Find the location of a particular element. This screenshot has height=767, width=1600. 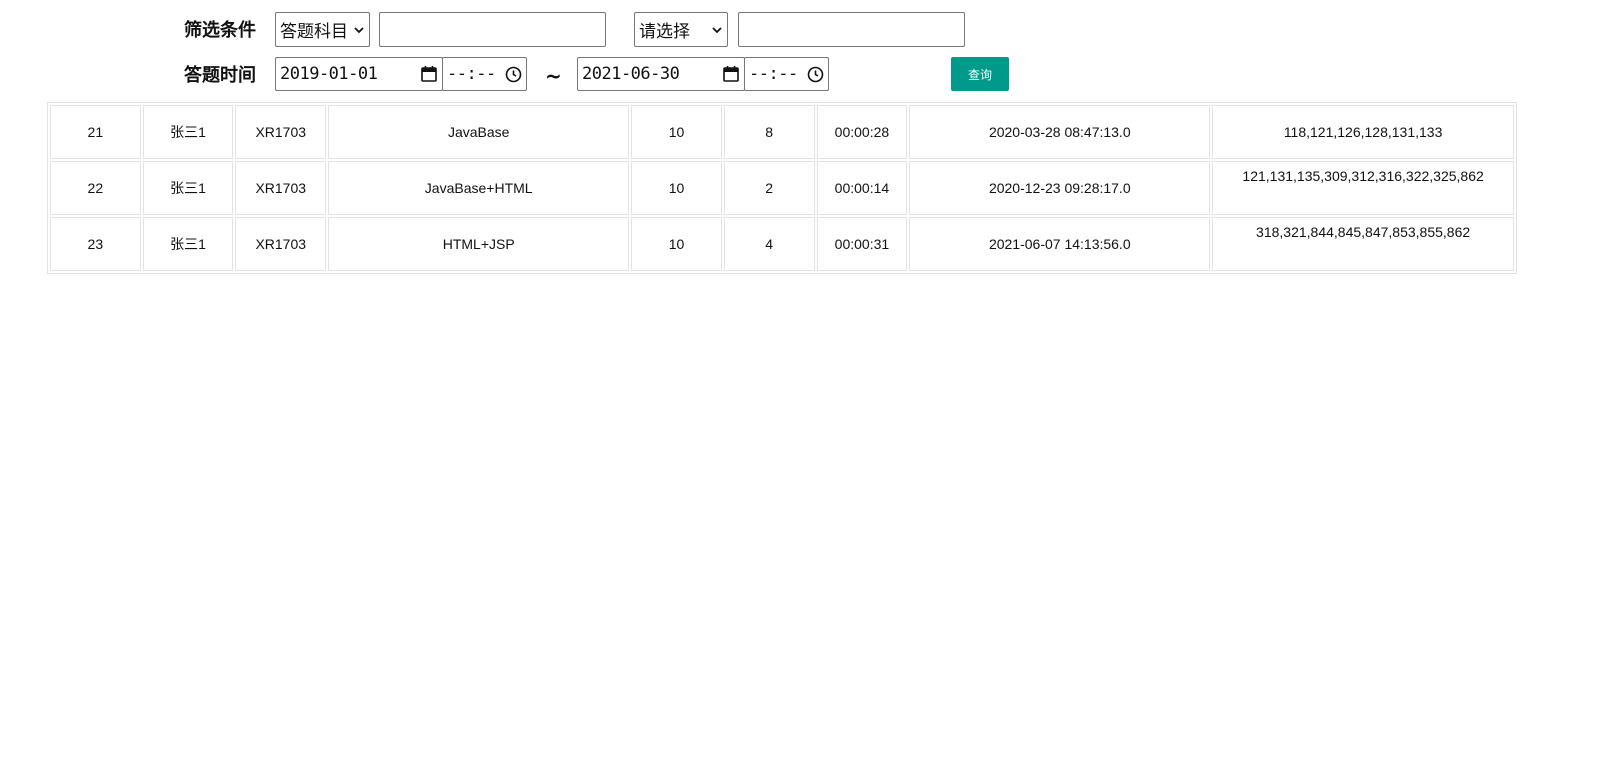

choose-input is located at coordinates (851, 29).